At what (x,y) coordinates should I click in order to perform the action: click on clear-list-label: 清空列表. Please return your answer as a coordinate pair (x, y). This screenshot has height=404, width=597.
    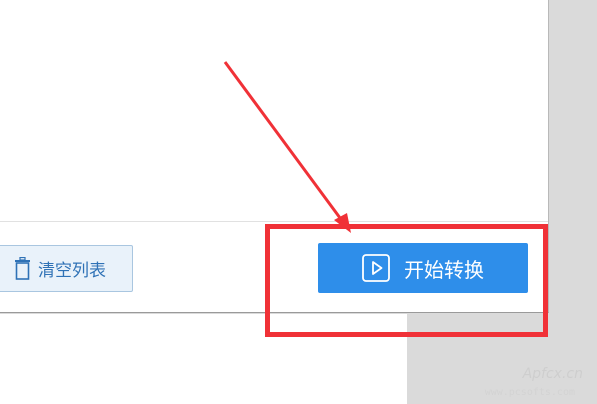
    Looking at the image, I should click on (72, 271).